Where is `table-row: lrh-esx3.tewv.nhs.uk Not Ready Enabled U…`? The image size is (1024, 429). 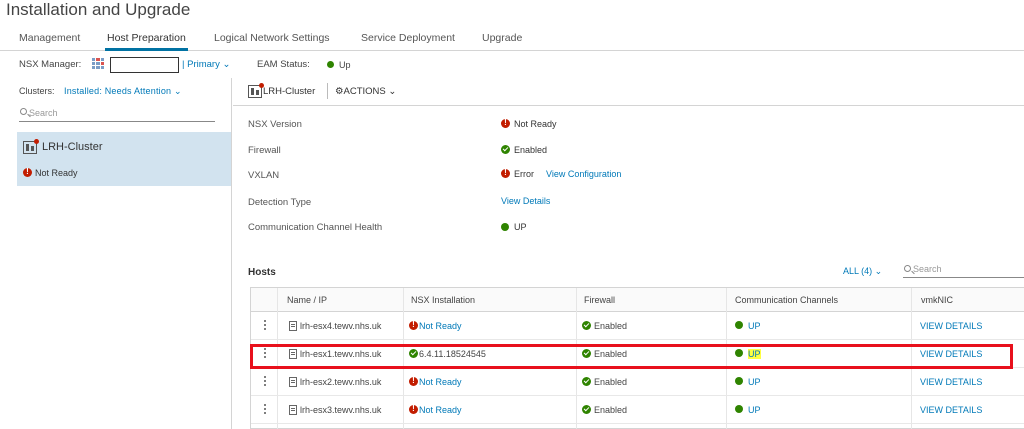 table-row: lrh-esx3.tewv.nhs.uk Not Ready Enabled U… is located at coordinates (637, 410).